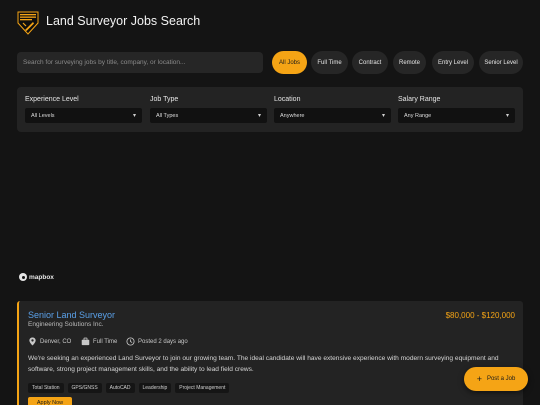 The width and height of the screenshot is (540, 405). What do you see at coordinates (120, 388) in the screenshot?
I see `skill-tag: AutoCAD` at bounding box center [120, 388].